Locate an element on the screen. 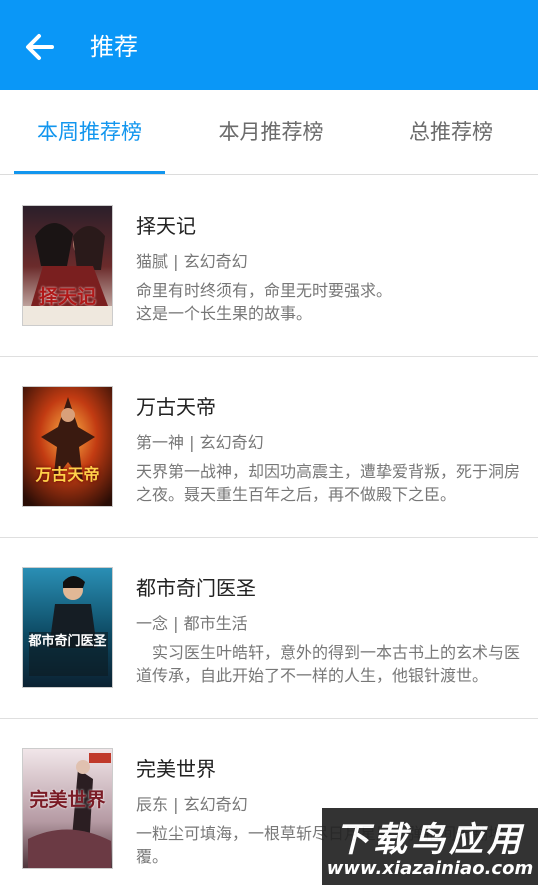  tab-indicator is located at coordinates (89, 172).